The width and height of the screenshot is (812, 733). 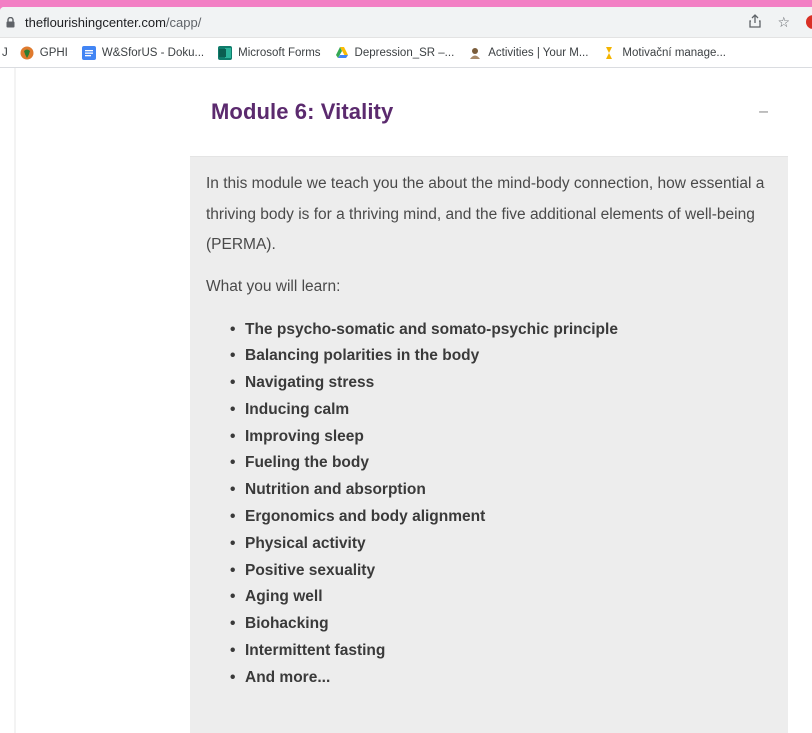 What do you see at coordinates (273, 286) in the screenshot?
I see `learn-heading: What you will learn:` at bounding box center [273, 286].